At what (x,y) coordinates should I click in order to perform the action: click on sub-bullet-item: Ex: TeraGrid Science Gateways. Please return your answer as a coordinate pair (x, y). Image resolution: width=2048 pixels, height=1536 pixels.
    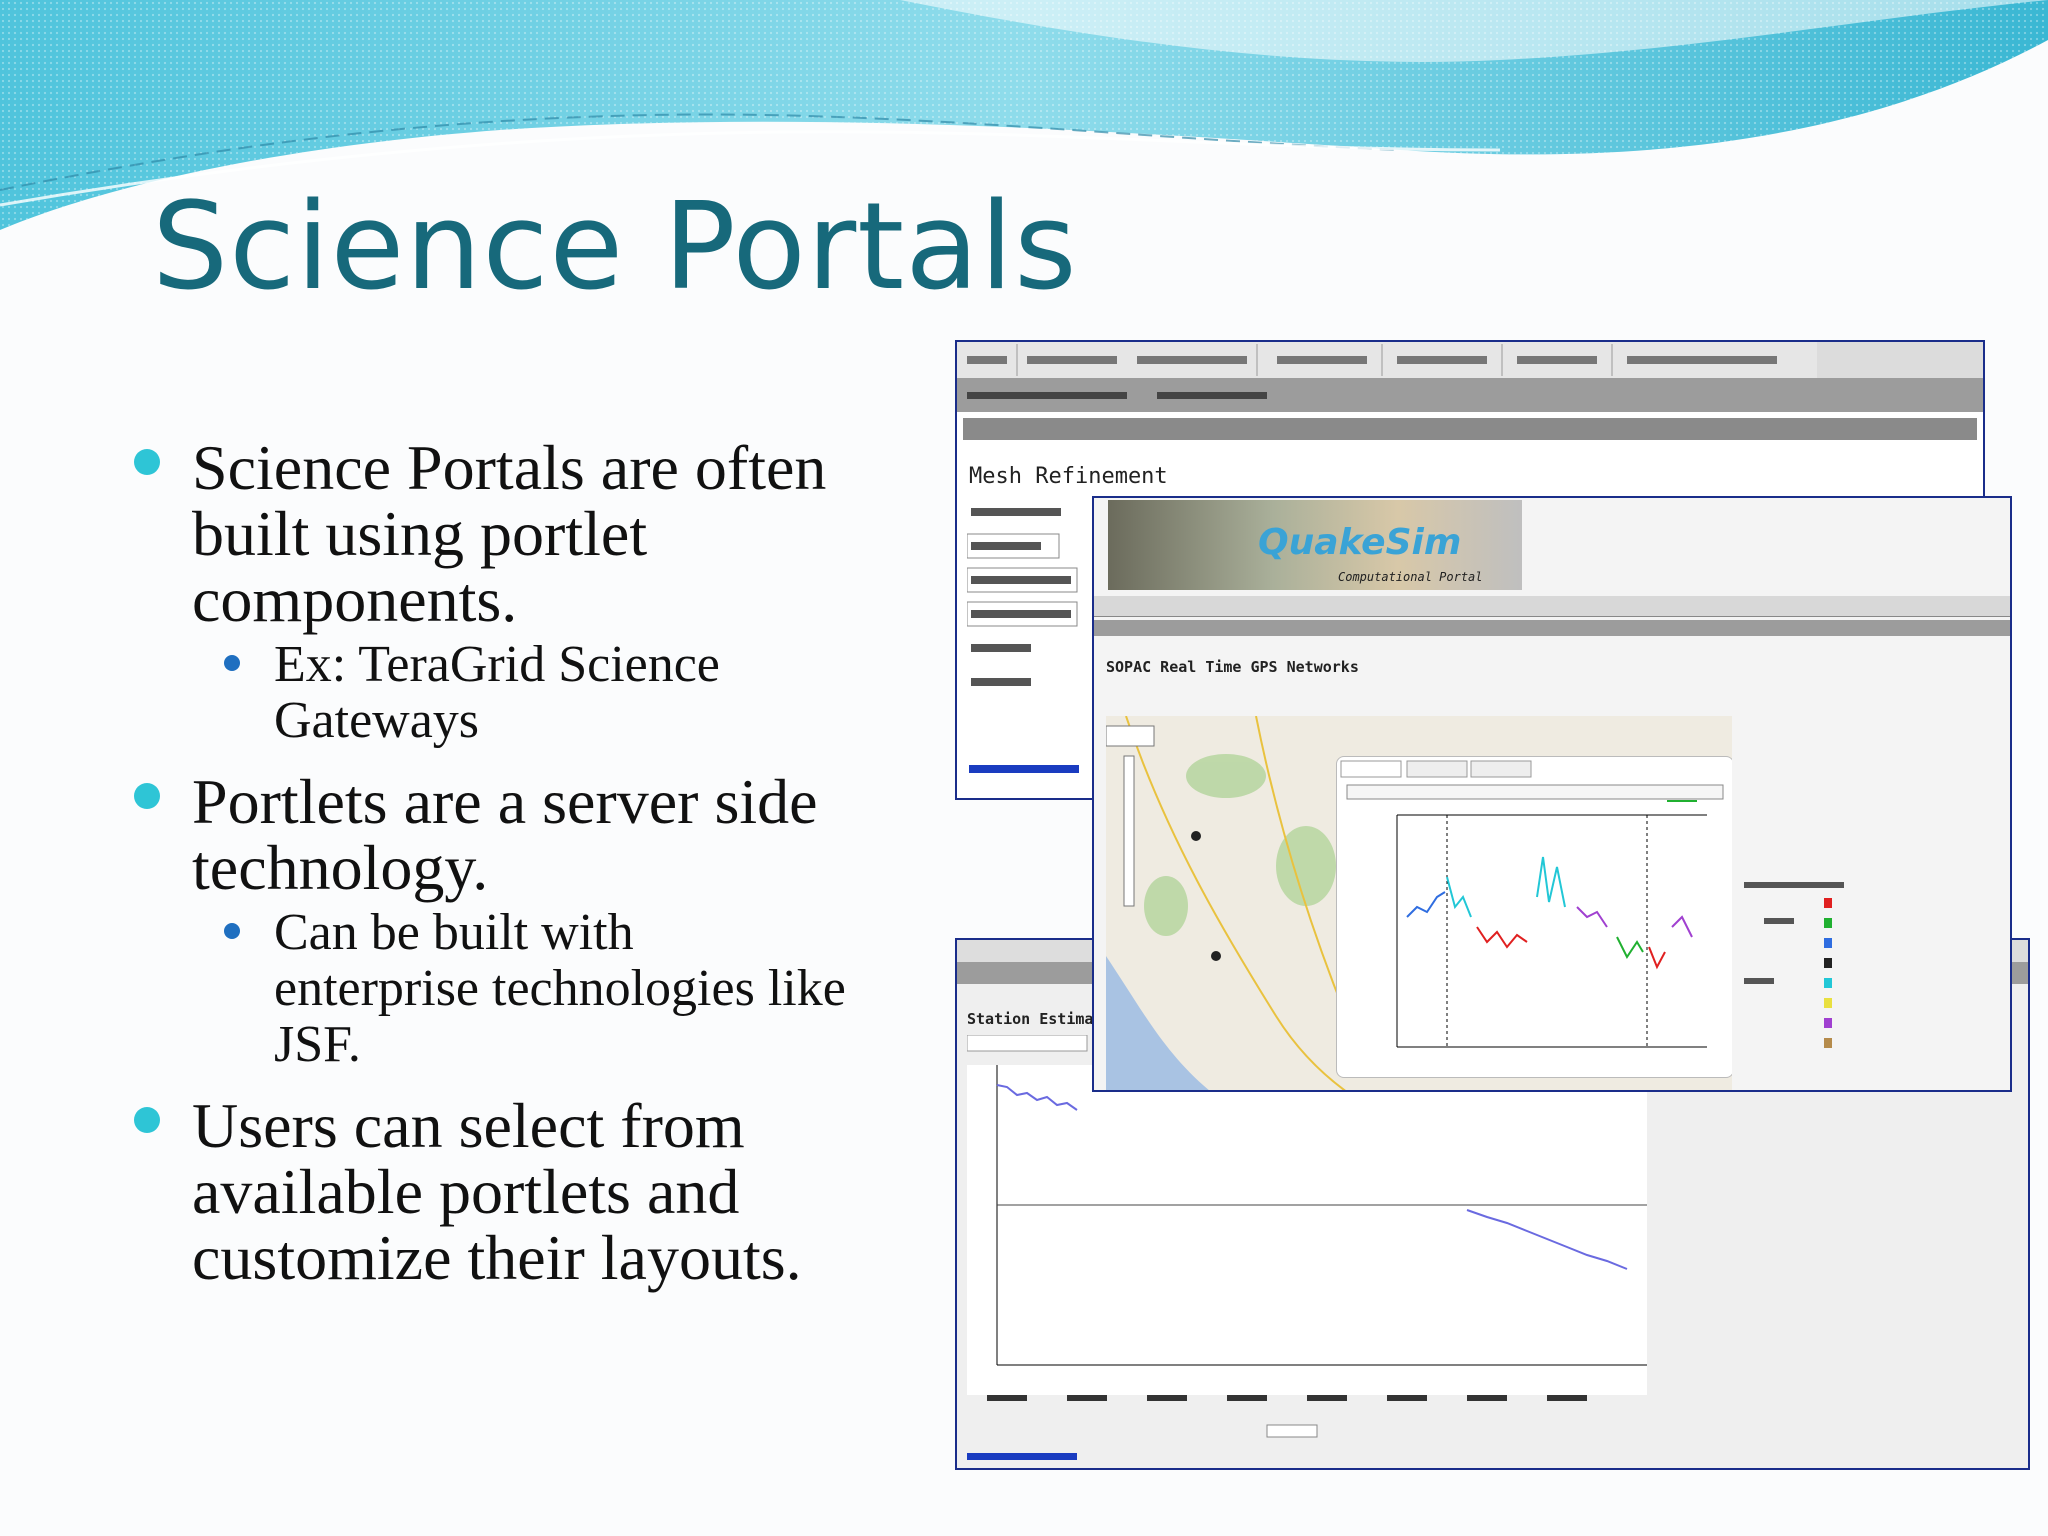
    Looking at the image, I should click on (540, 693).